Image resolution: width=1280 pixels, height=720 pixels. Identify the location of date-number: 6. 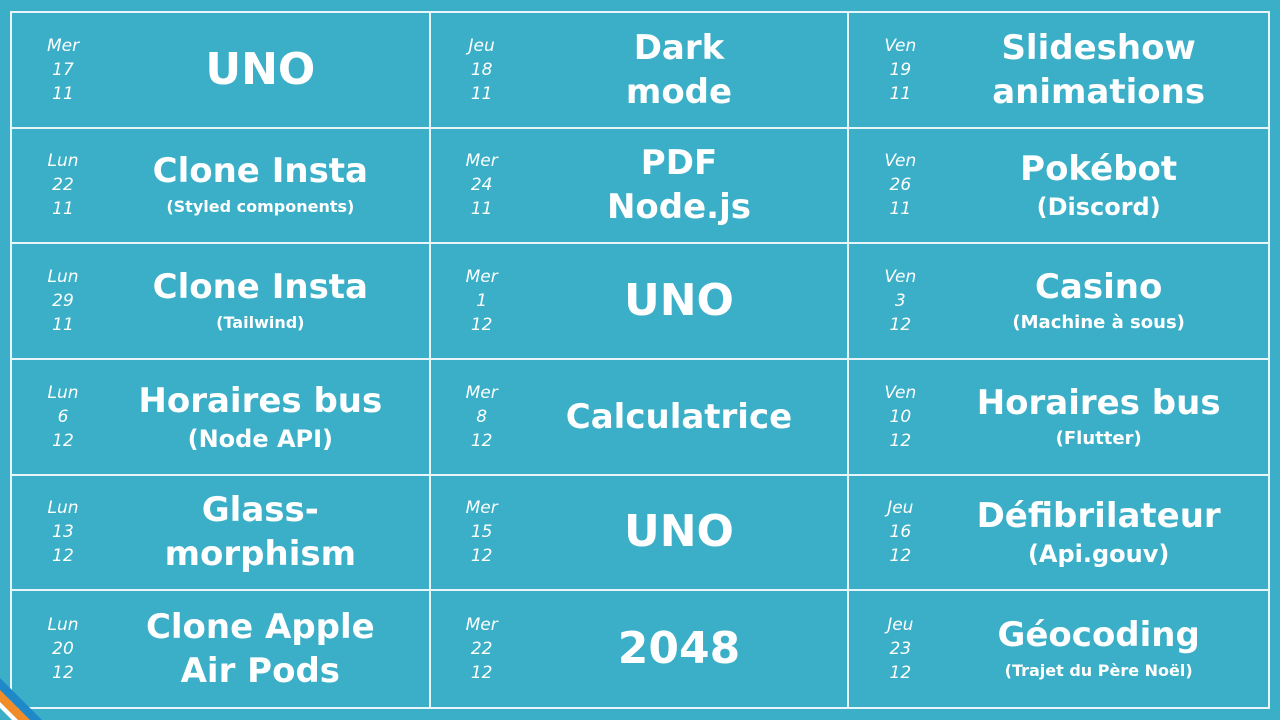
(63, 416).